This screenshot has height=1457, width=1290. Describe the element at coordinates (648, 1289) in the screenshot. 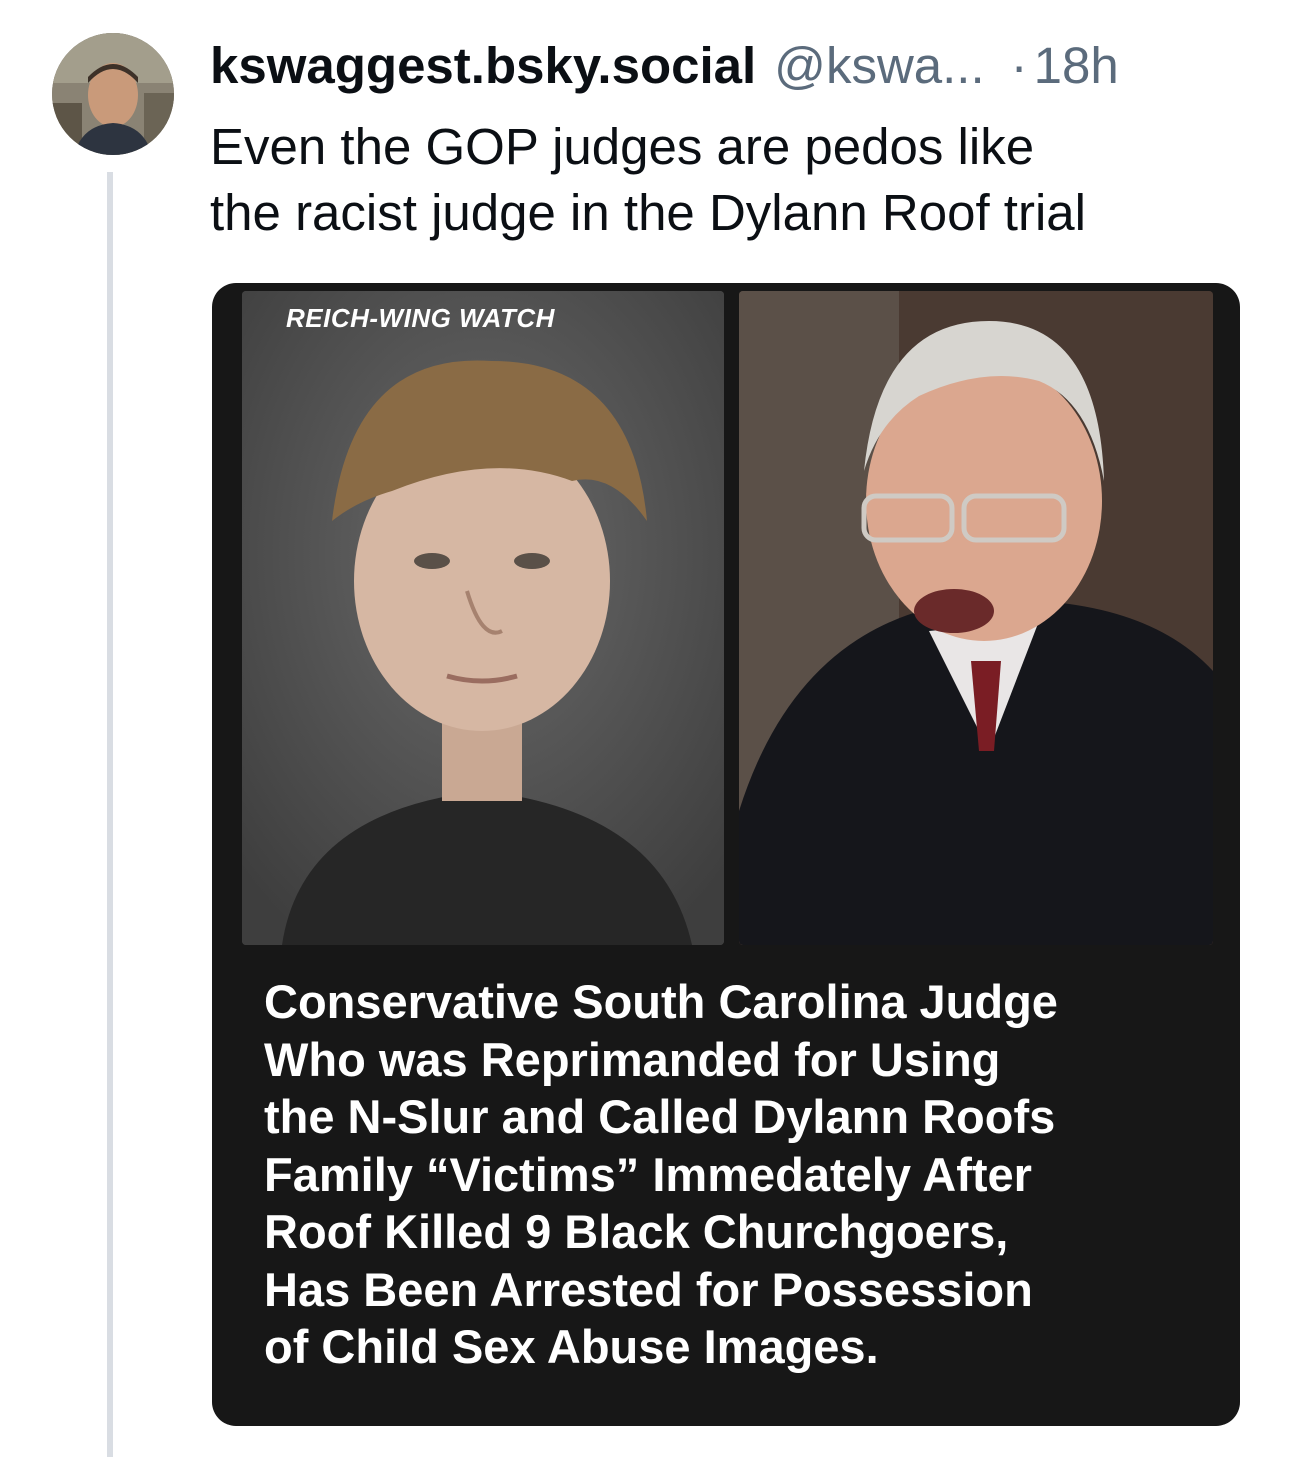

I see `headline-line: Has Been Arrested for Possession` at that location.